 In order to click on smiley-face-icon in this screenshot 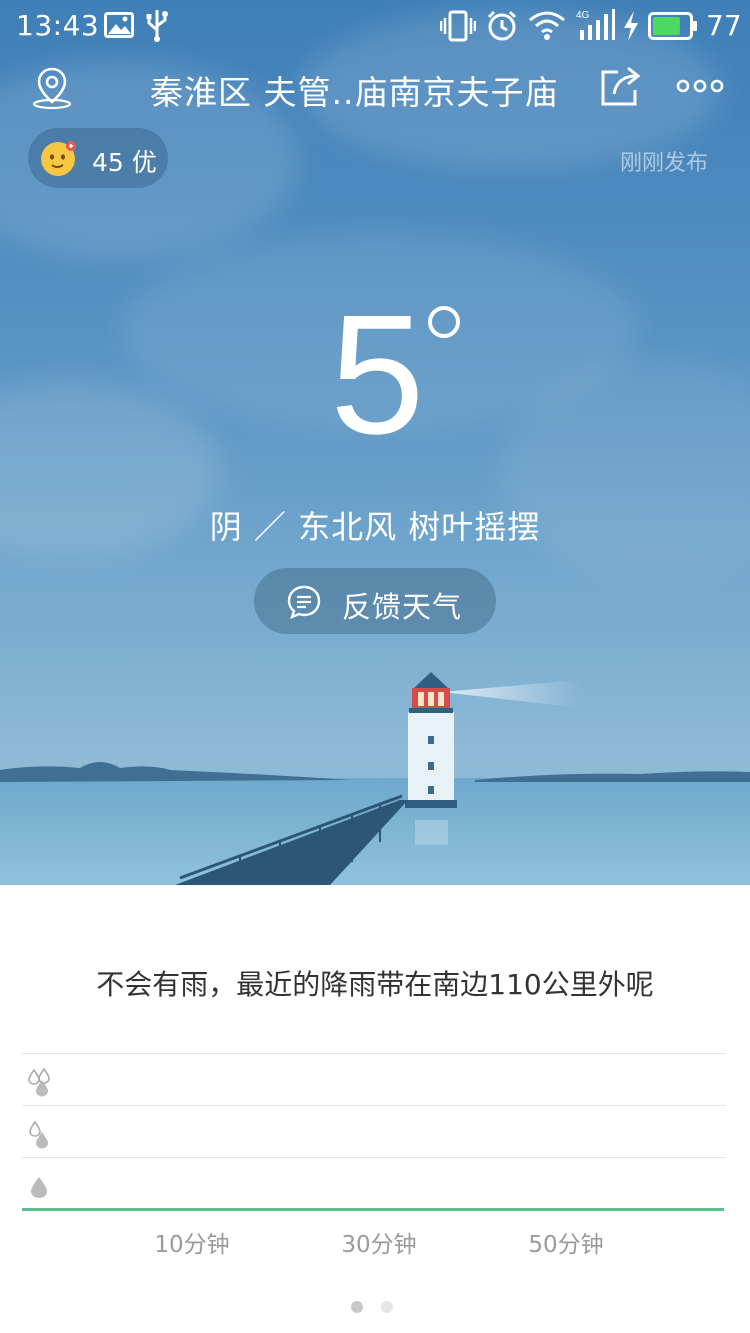, I will do `click(58, 158)`.